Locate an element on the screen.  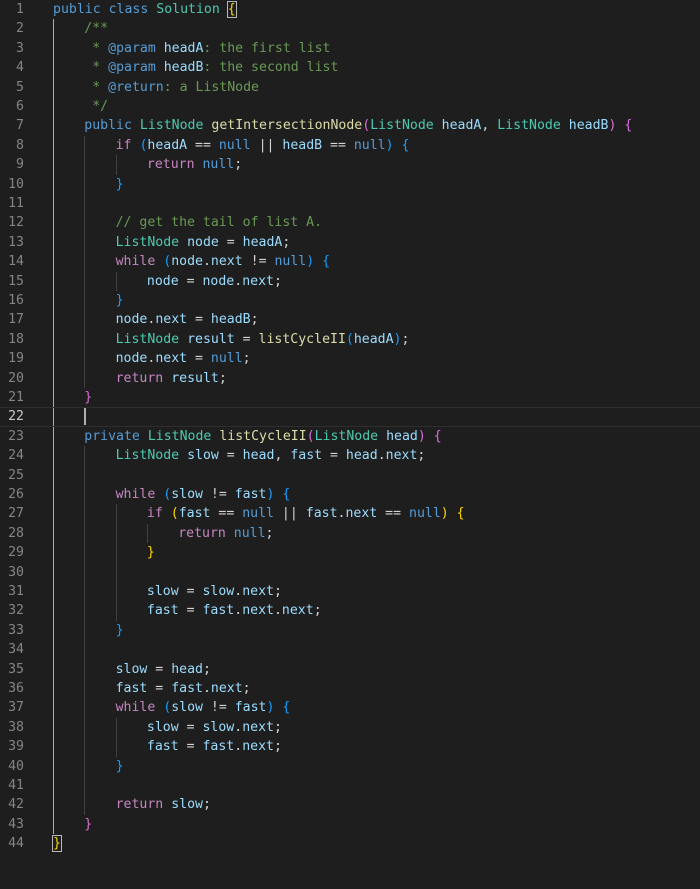
code-token: private is located at coordinates (112, 436).